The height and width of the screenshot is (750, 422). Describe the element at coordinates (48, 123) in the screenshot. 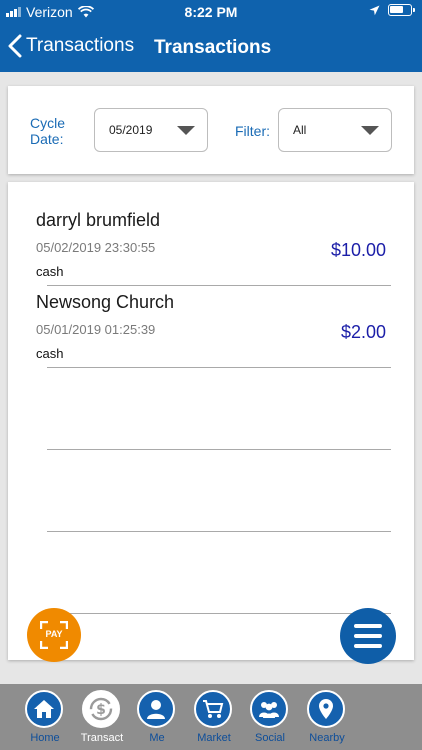

I see `cycle-label-line1: Cycle` at that location.